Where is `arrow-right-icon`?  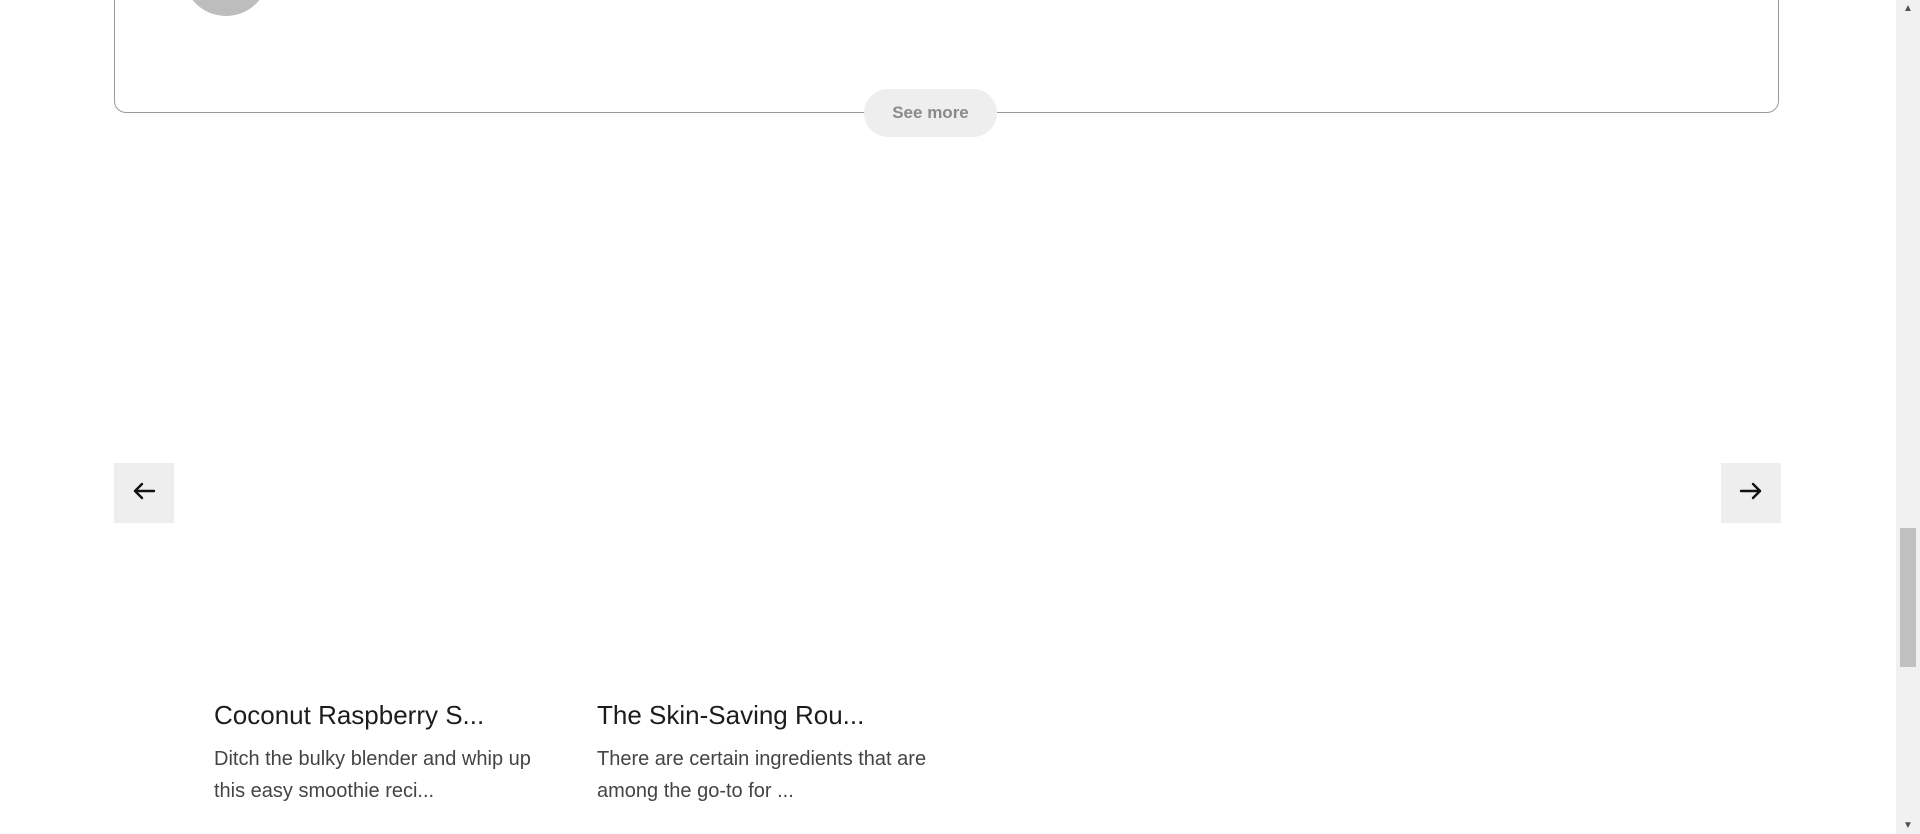 arrow-right-icon is located at coordinates (1751, 493).